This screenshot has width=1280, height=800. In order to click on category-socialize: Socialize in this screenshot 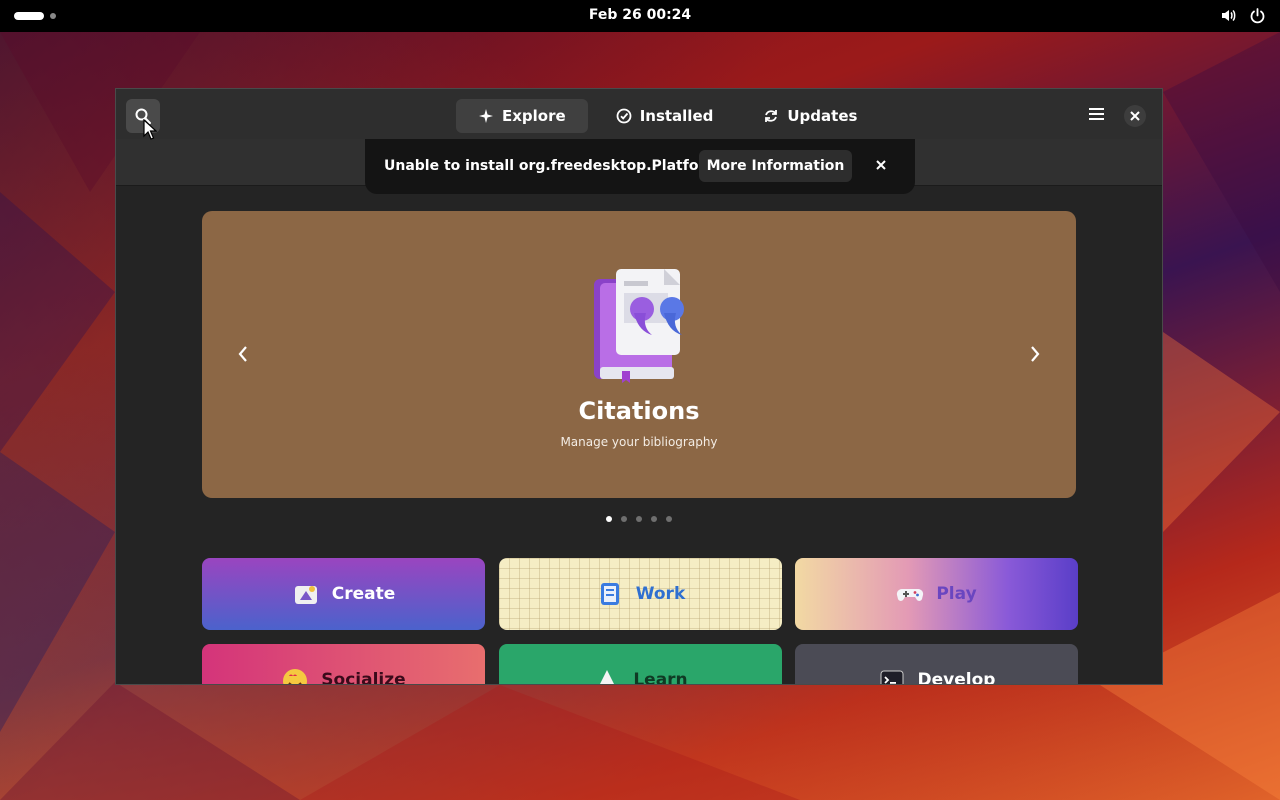, I will do `click(343, 664)`.